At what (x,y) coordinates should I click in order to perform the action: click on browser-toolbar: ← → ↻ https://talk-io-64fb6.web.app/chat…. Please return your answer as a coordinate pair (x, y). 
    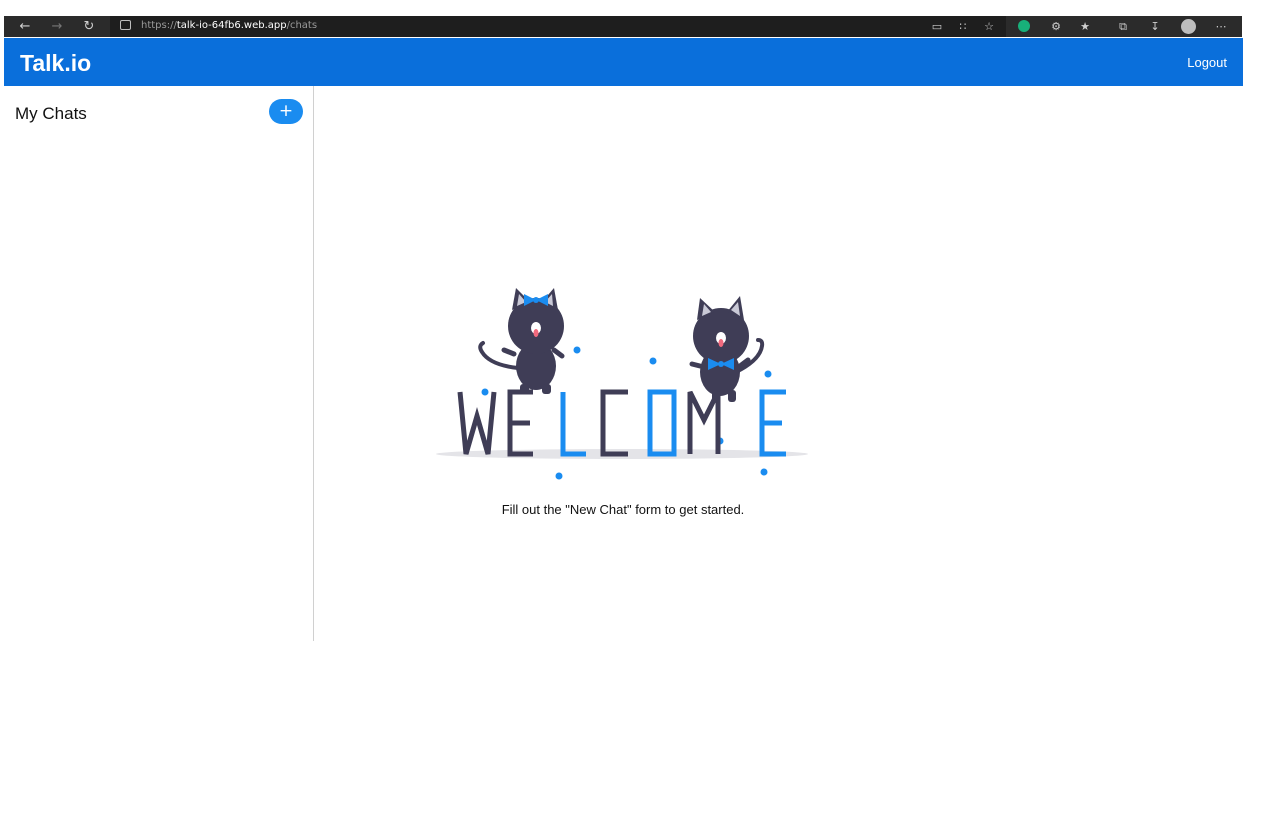
    Looking at the image, I should click on (623, 26).